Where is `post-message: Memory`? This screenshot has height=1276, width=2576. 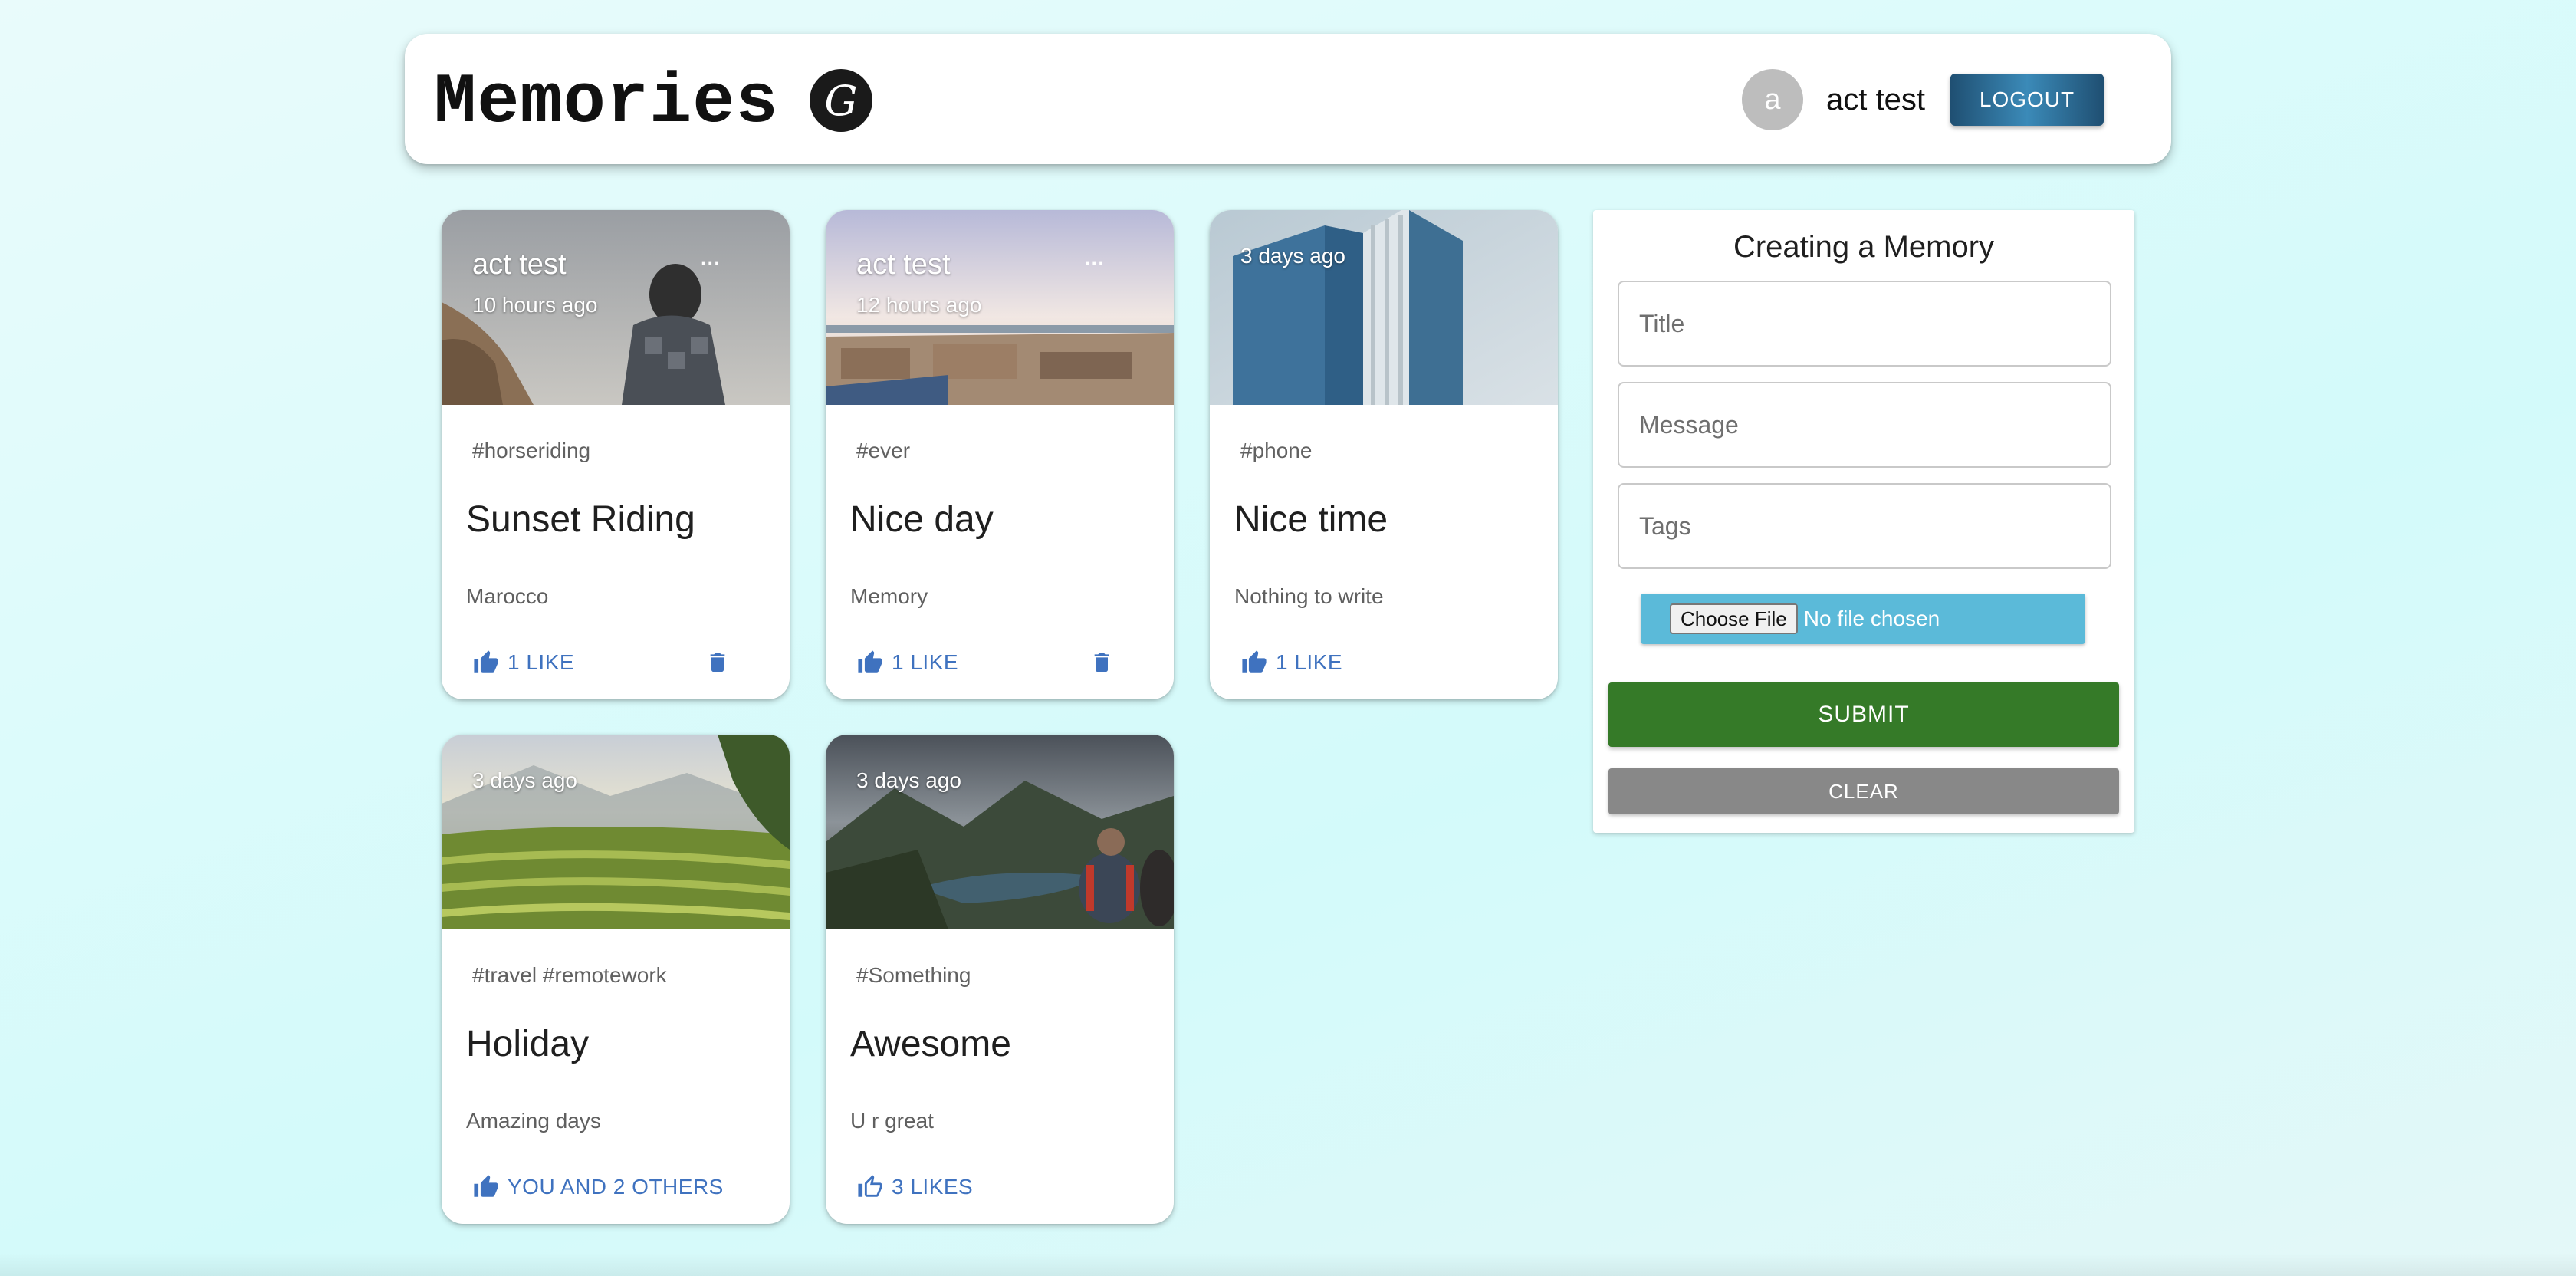 post-message: Memory is located at coordinates (889, 596).